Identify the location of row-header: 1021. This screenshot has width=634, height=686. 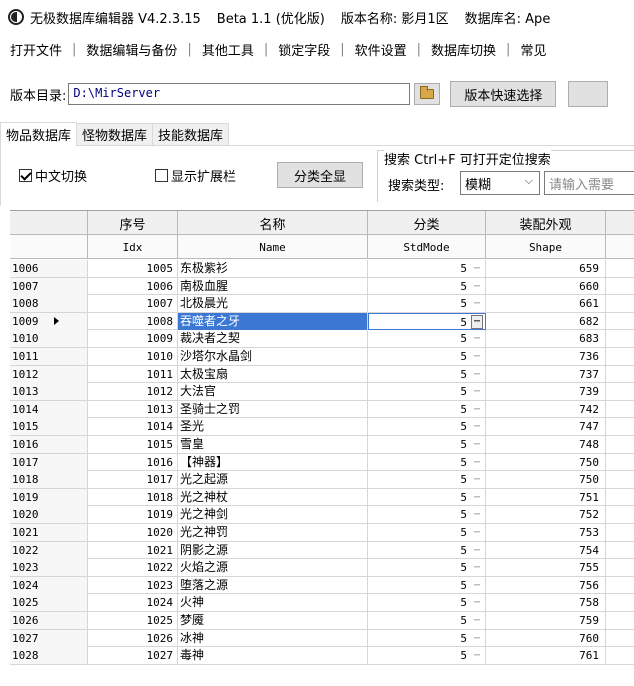
(49, 532).